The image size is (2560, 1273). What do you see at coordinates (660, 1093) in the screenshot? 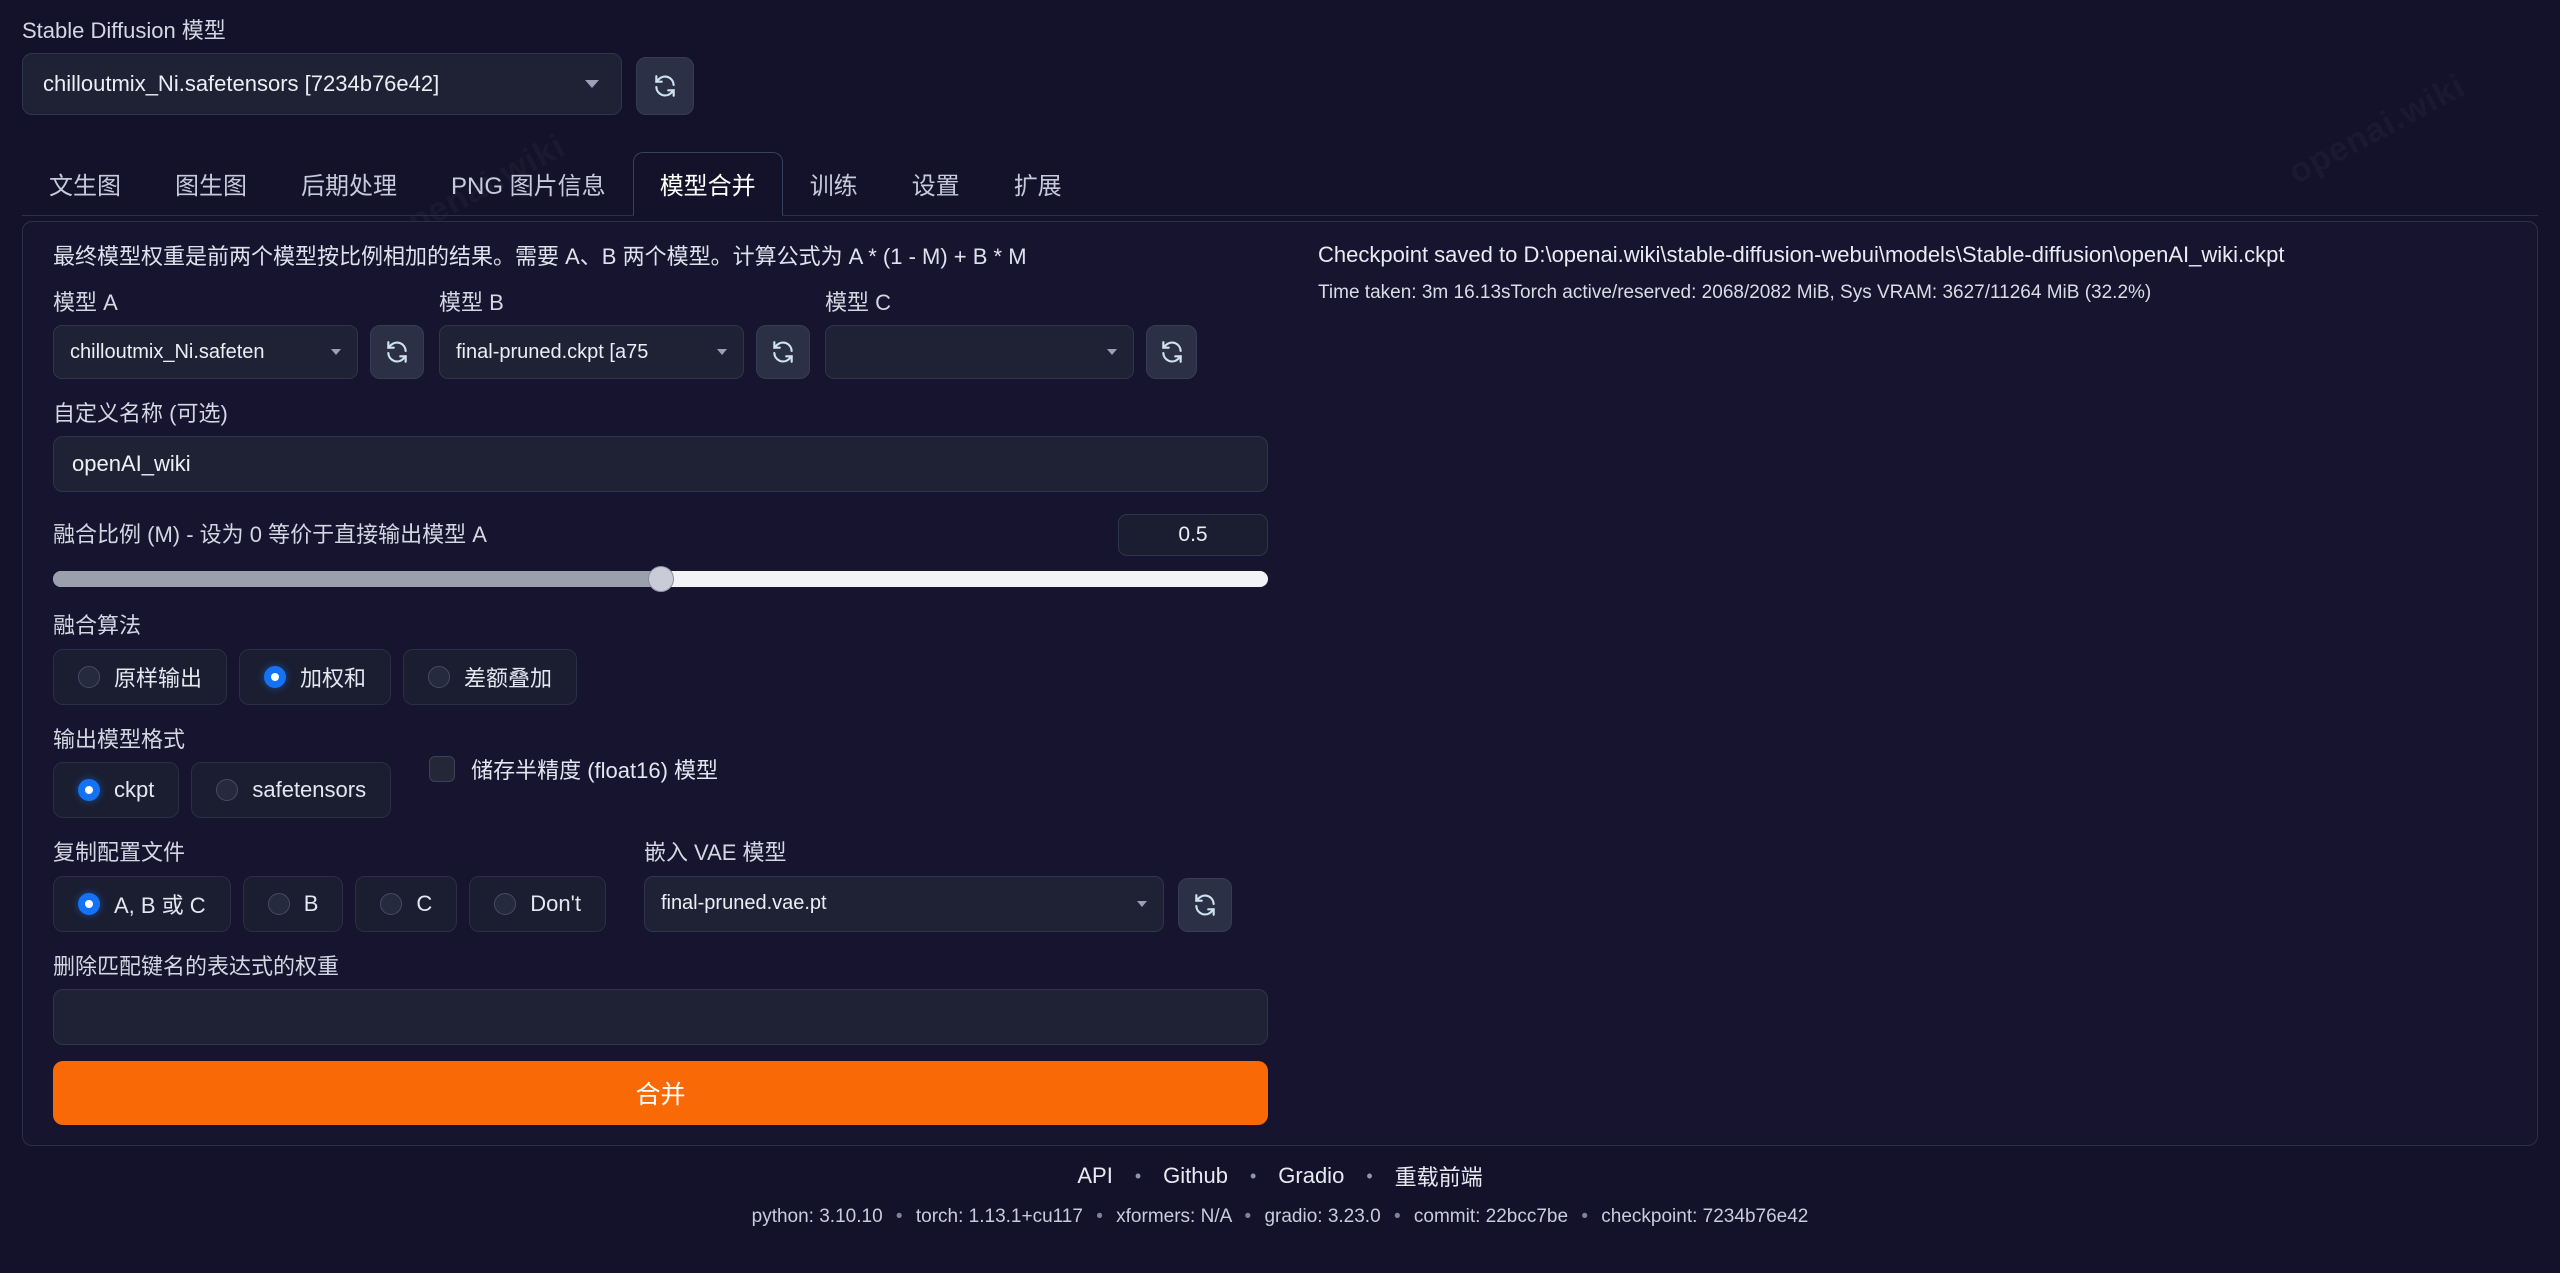
I see `merge-button: 合并` at bounding box center [660, 1093].